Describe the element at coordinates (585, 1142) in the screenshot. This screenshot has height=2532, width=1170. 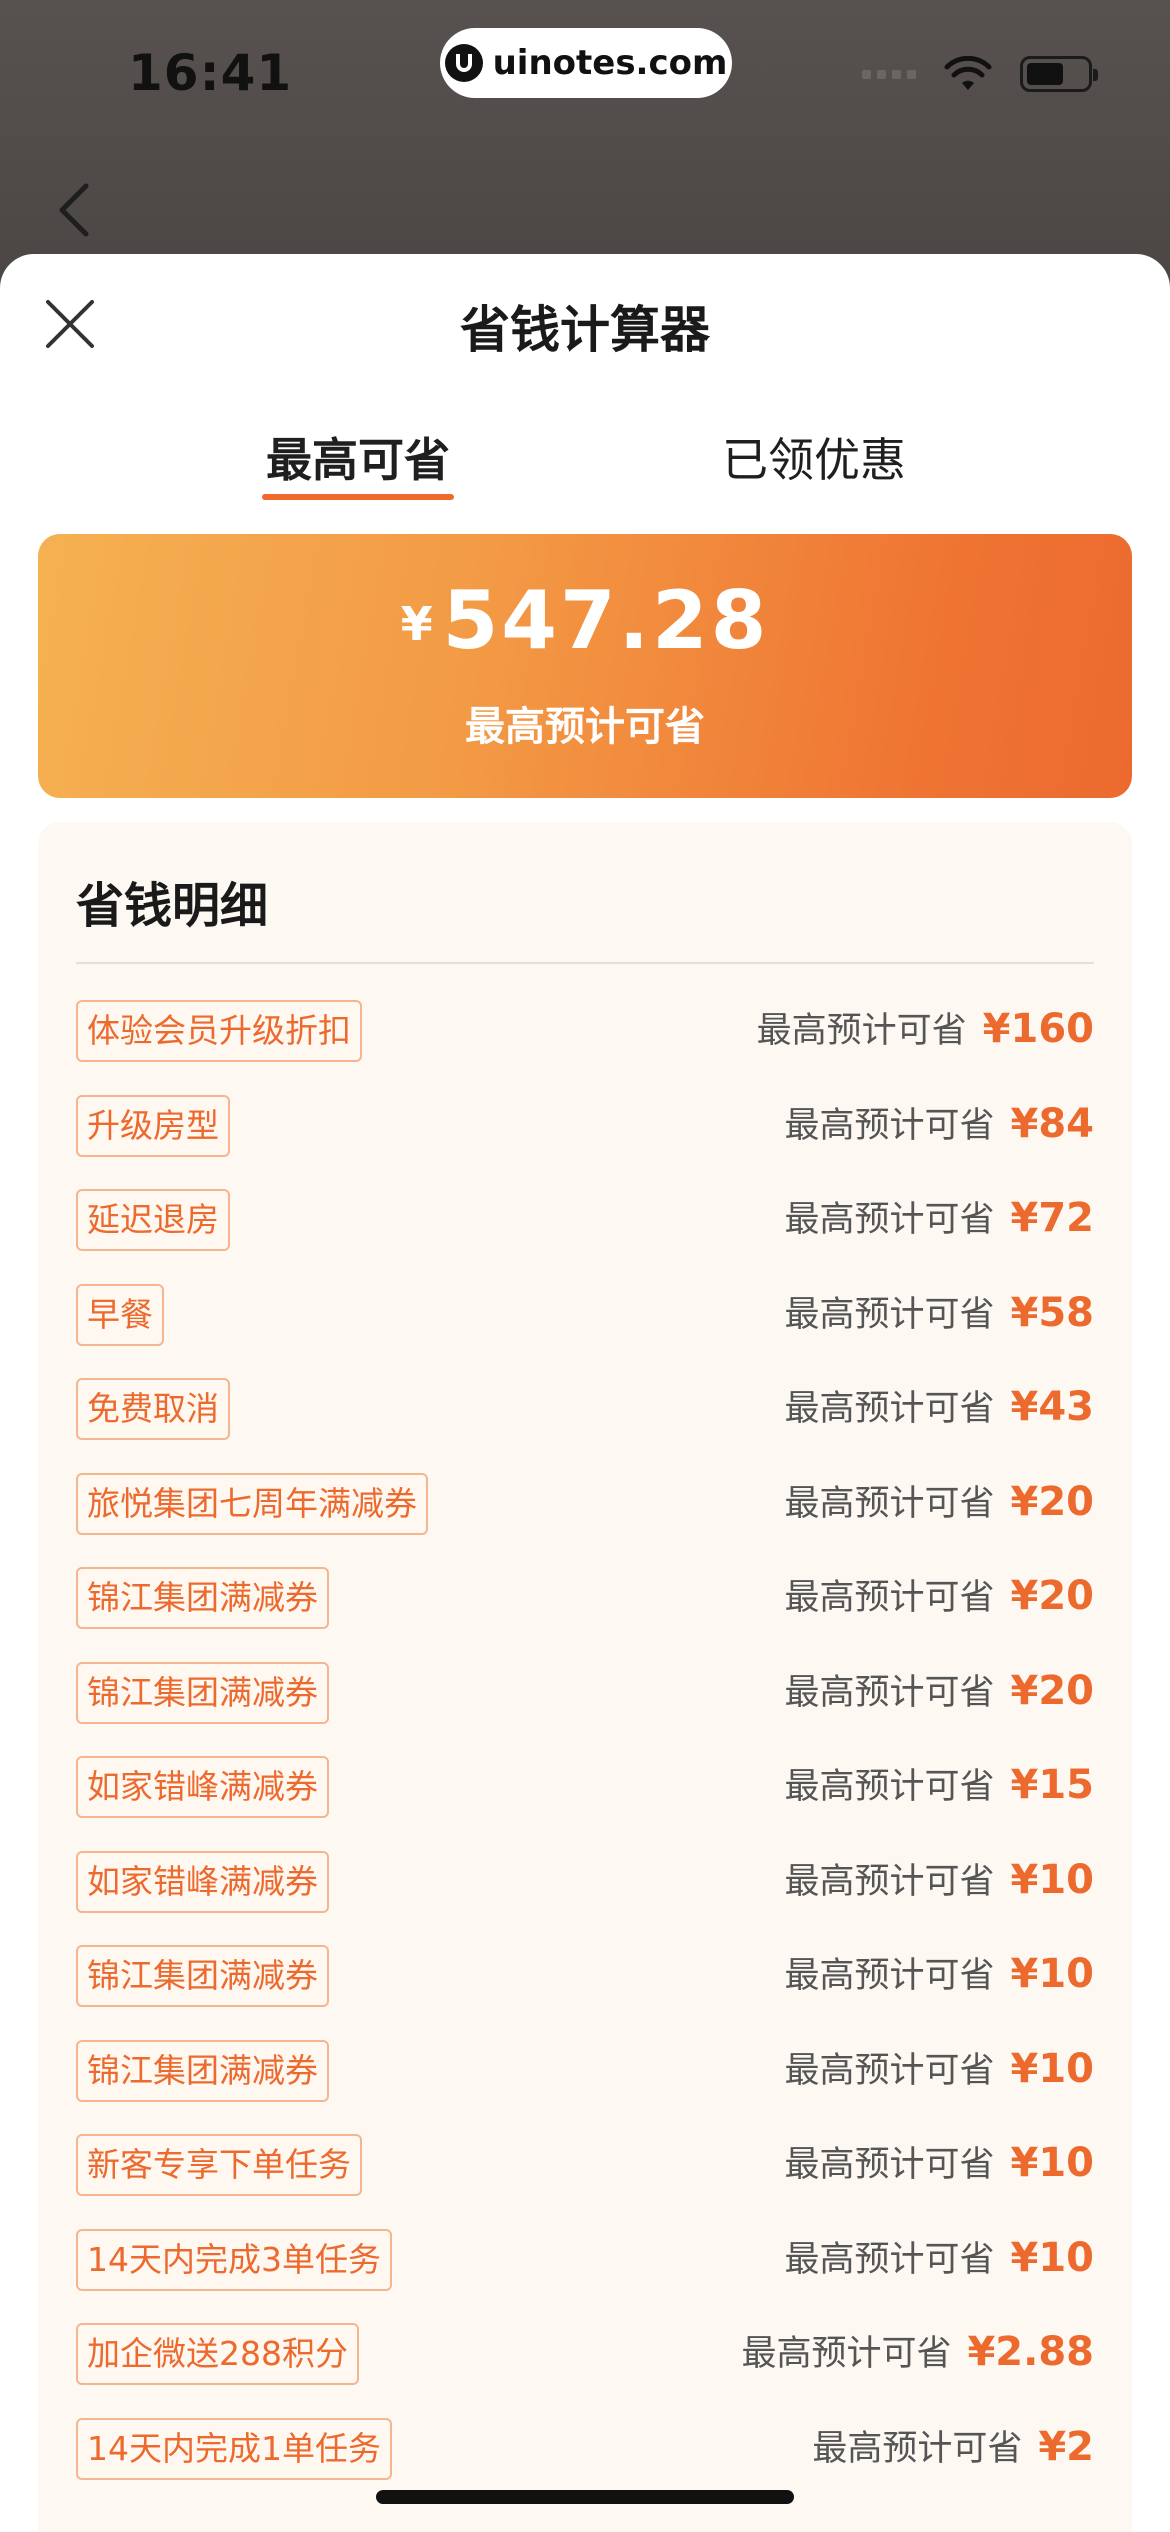
I see `savings-row: 升级房型 最高预计可省 ¥84` at that location.